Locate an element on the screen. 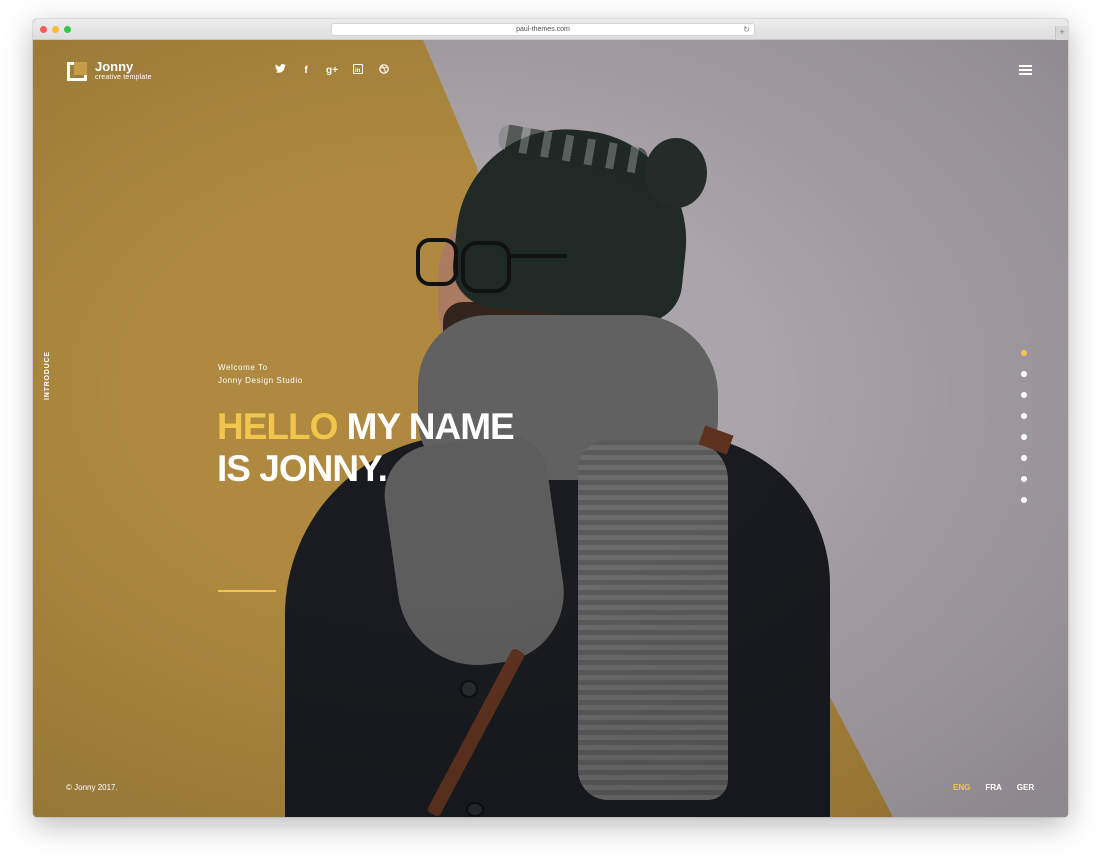  svg-text: in is located at coordinates (358, 71).